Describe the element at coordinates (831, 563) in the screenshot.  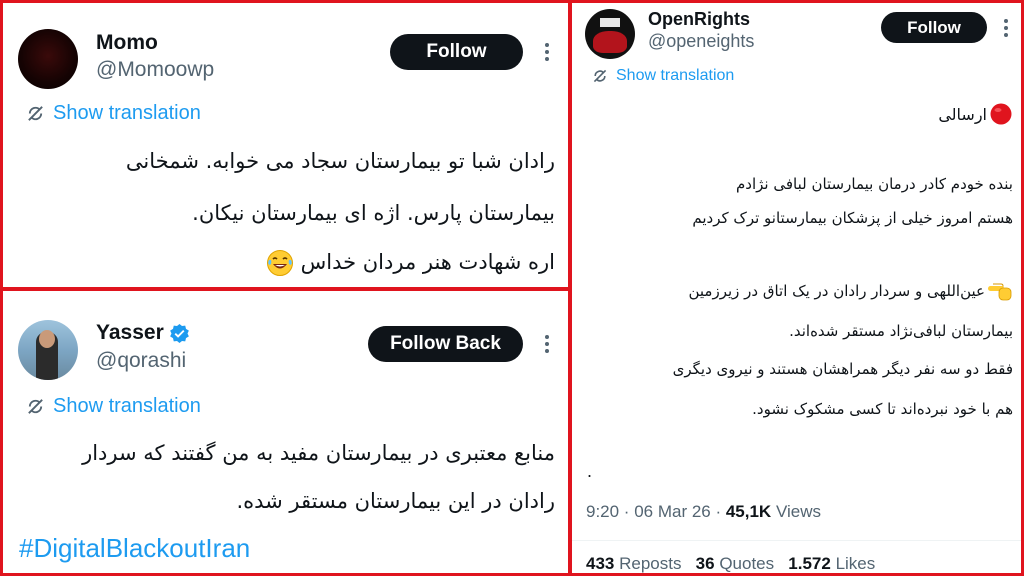
I see `likes-link: 1.572 Likes` at that location.